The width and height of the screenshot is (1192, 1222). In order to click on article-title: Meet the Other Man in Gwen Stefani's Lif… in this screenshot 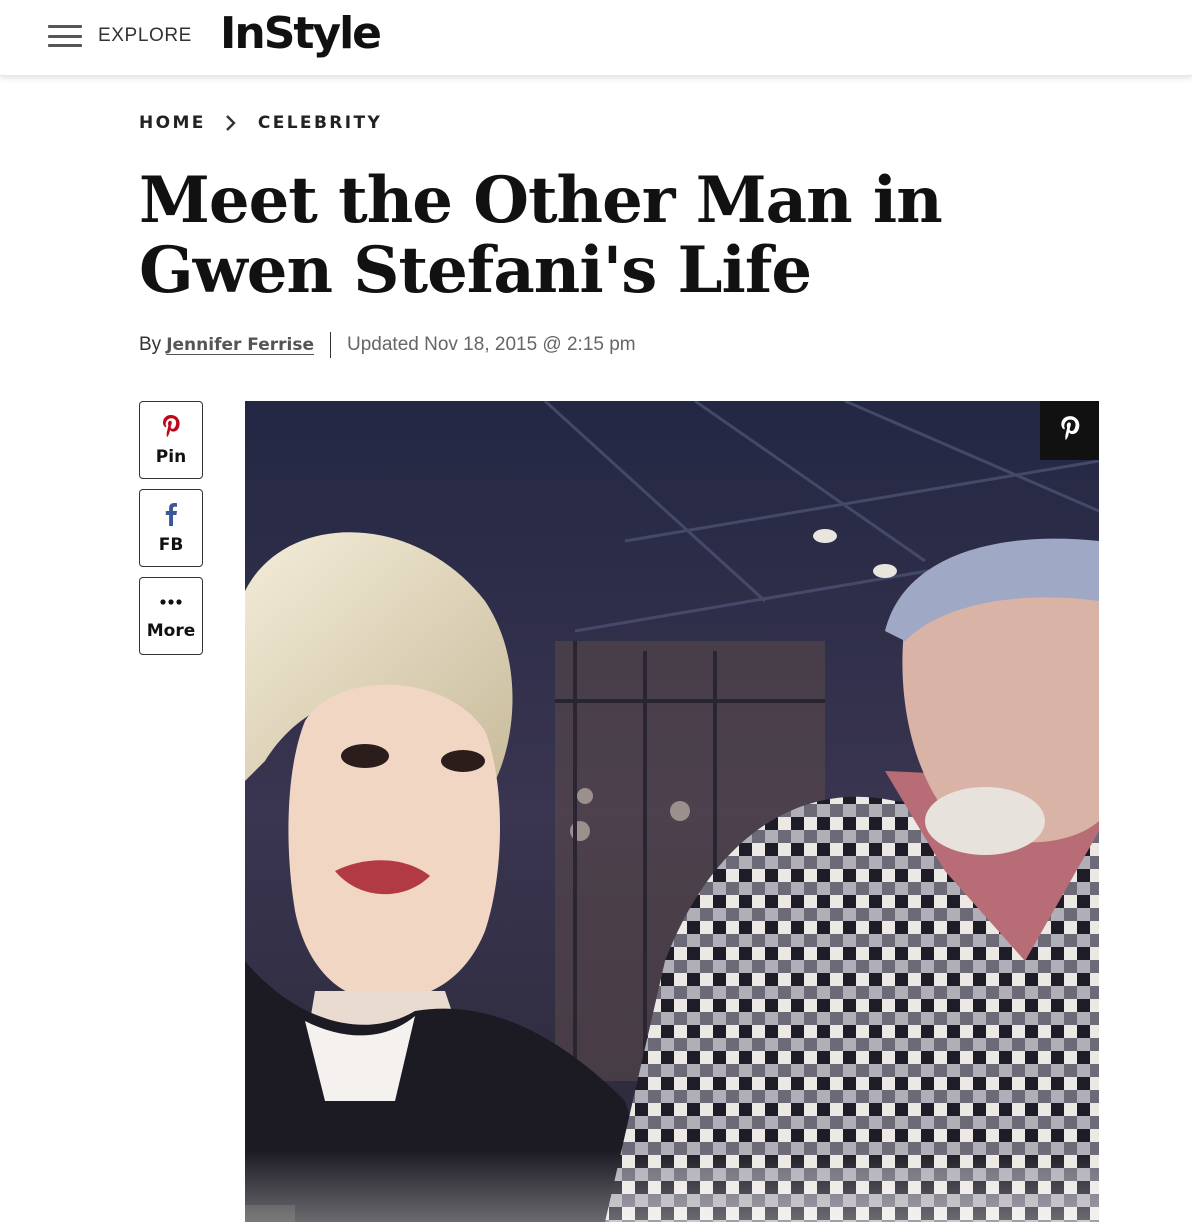, I will do `click(541, 235)`.